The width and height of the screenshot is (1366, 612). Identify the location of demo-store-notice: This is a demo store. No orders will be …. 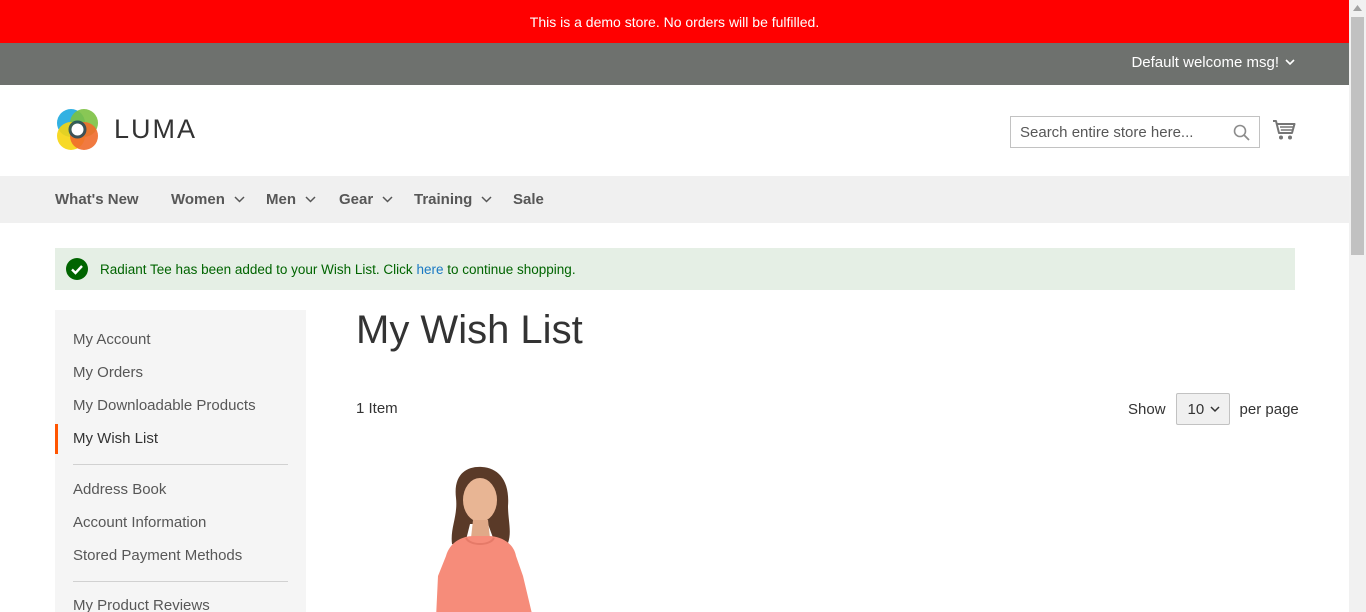
(674, 21).